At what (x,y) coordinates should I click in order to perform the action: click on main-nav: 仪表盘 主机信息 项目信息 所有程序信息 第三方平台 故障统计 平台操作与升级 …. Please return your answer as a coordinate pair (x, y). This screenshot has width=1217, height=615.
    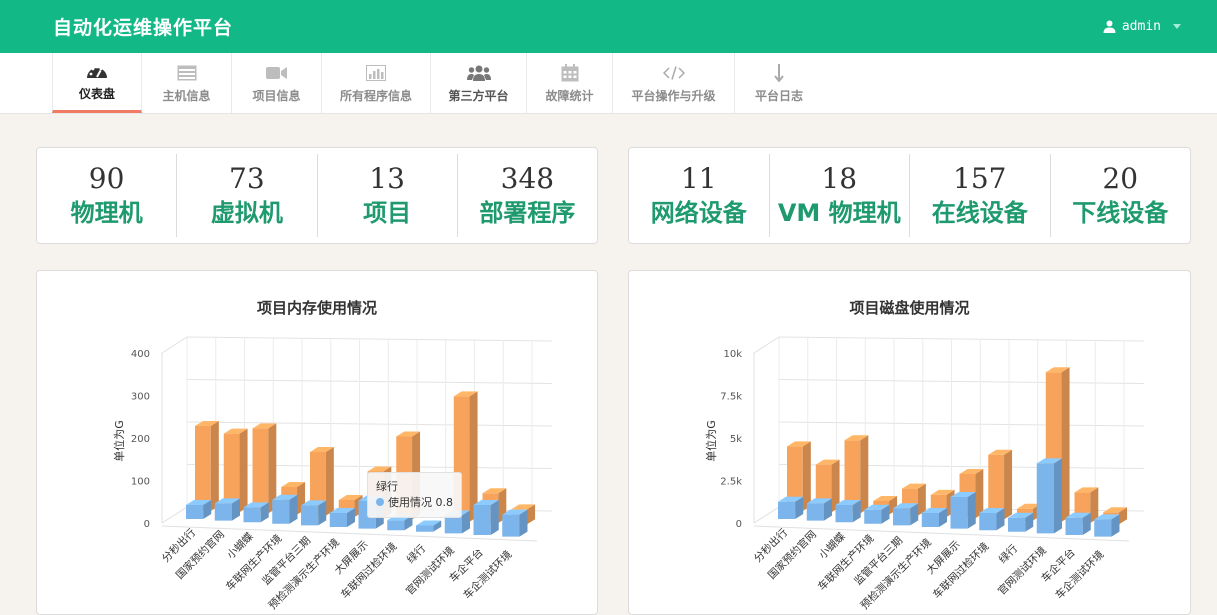
    Looking at the image, I should click on (608, 83).